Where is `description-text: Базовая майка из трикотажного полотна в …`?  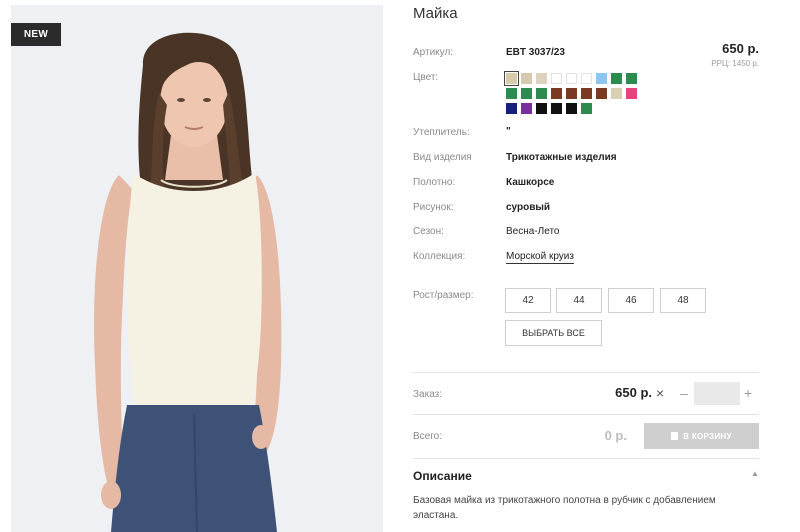 description-text: Базовая майка из трикотажного полотна в … is located at coordinates (564, 508).